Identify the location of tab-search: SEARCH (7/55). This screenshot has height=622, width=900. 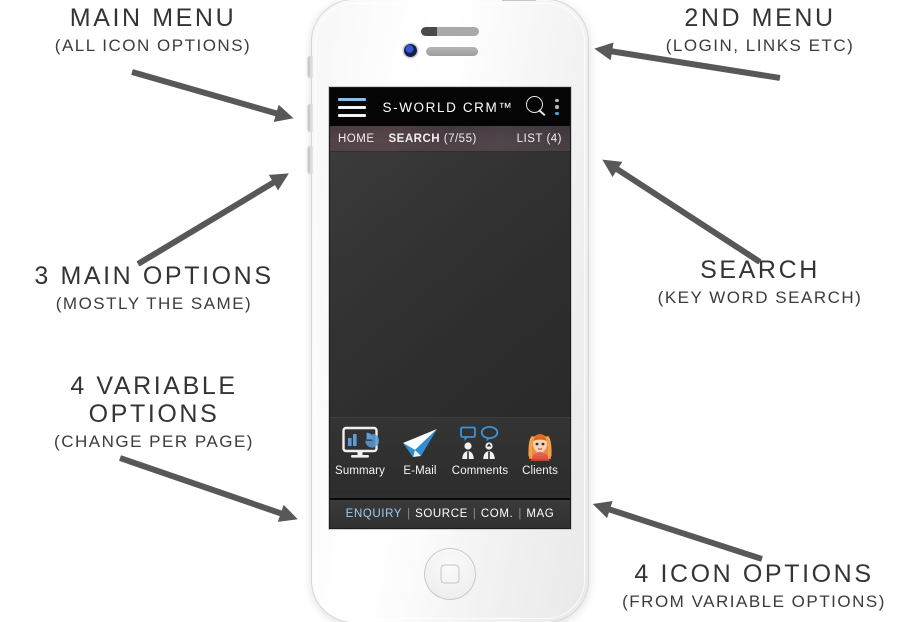
(433, 139).